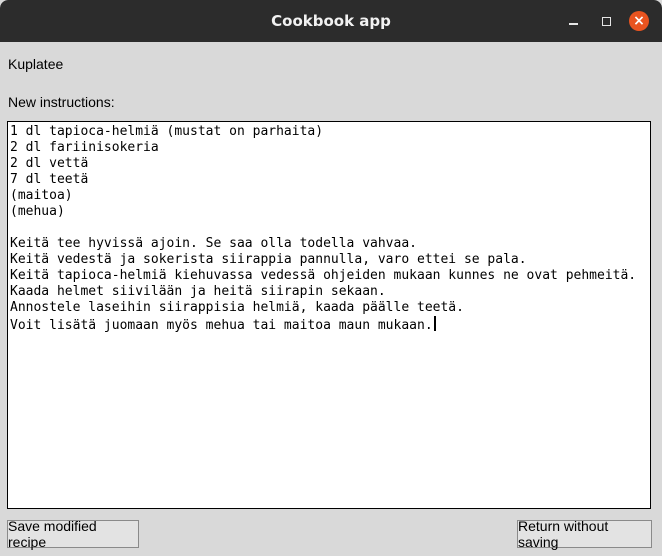  What do you see at coordinates (73, 534) in the screenshot?
I see `save-recipe-button: Save modified recipe` at bounding box center [73, 534].